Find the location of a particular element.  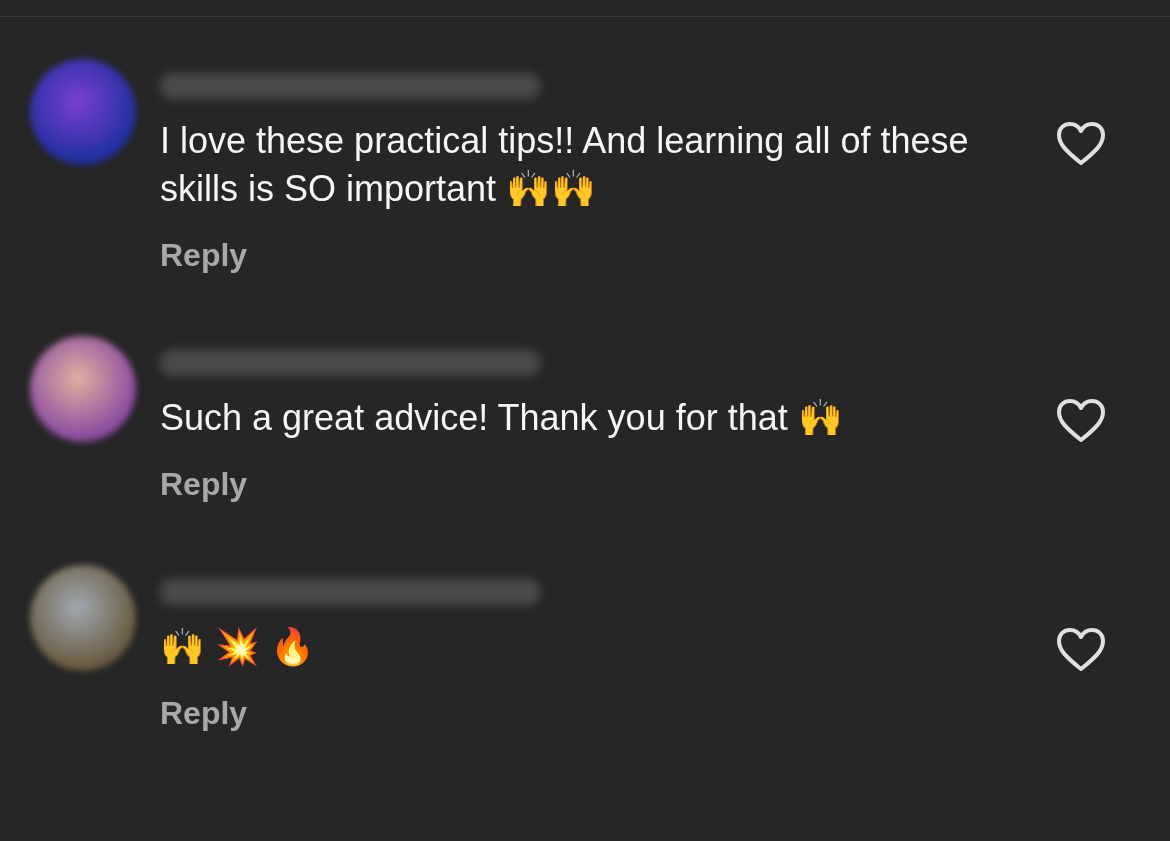

comment-text: 🙌 💥 🔥 is located at coordinates (238, 647).